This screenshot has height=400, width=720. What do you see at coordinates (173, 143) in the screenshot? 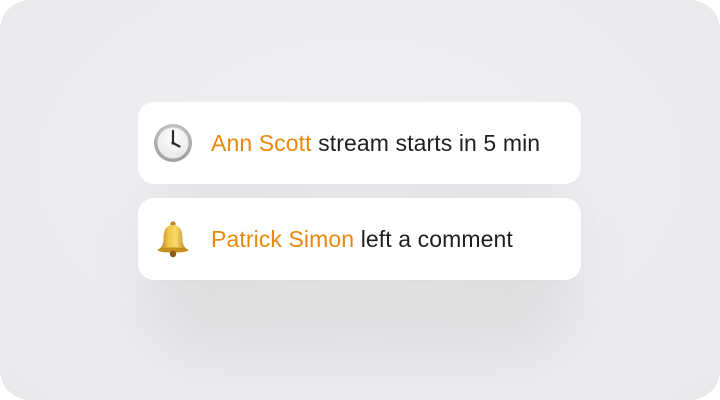
I see `clock-icon` at bounding box center [173, 143].